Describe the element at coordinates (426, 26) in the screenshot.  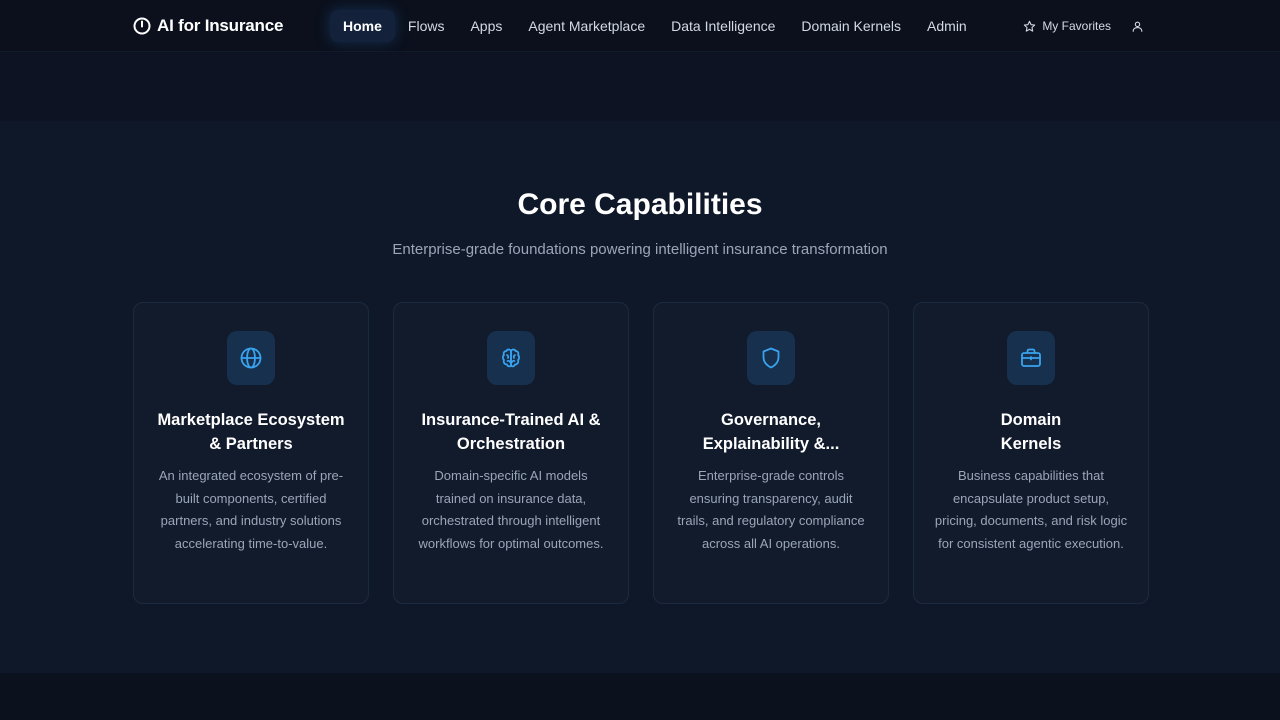
I see `nav-item-flows: Flows` at that location.